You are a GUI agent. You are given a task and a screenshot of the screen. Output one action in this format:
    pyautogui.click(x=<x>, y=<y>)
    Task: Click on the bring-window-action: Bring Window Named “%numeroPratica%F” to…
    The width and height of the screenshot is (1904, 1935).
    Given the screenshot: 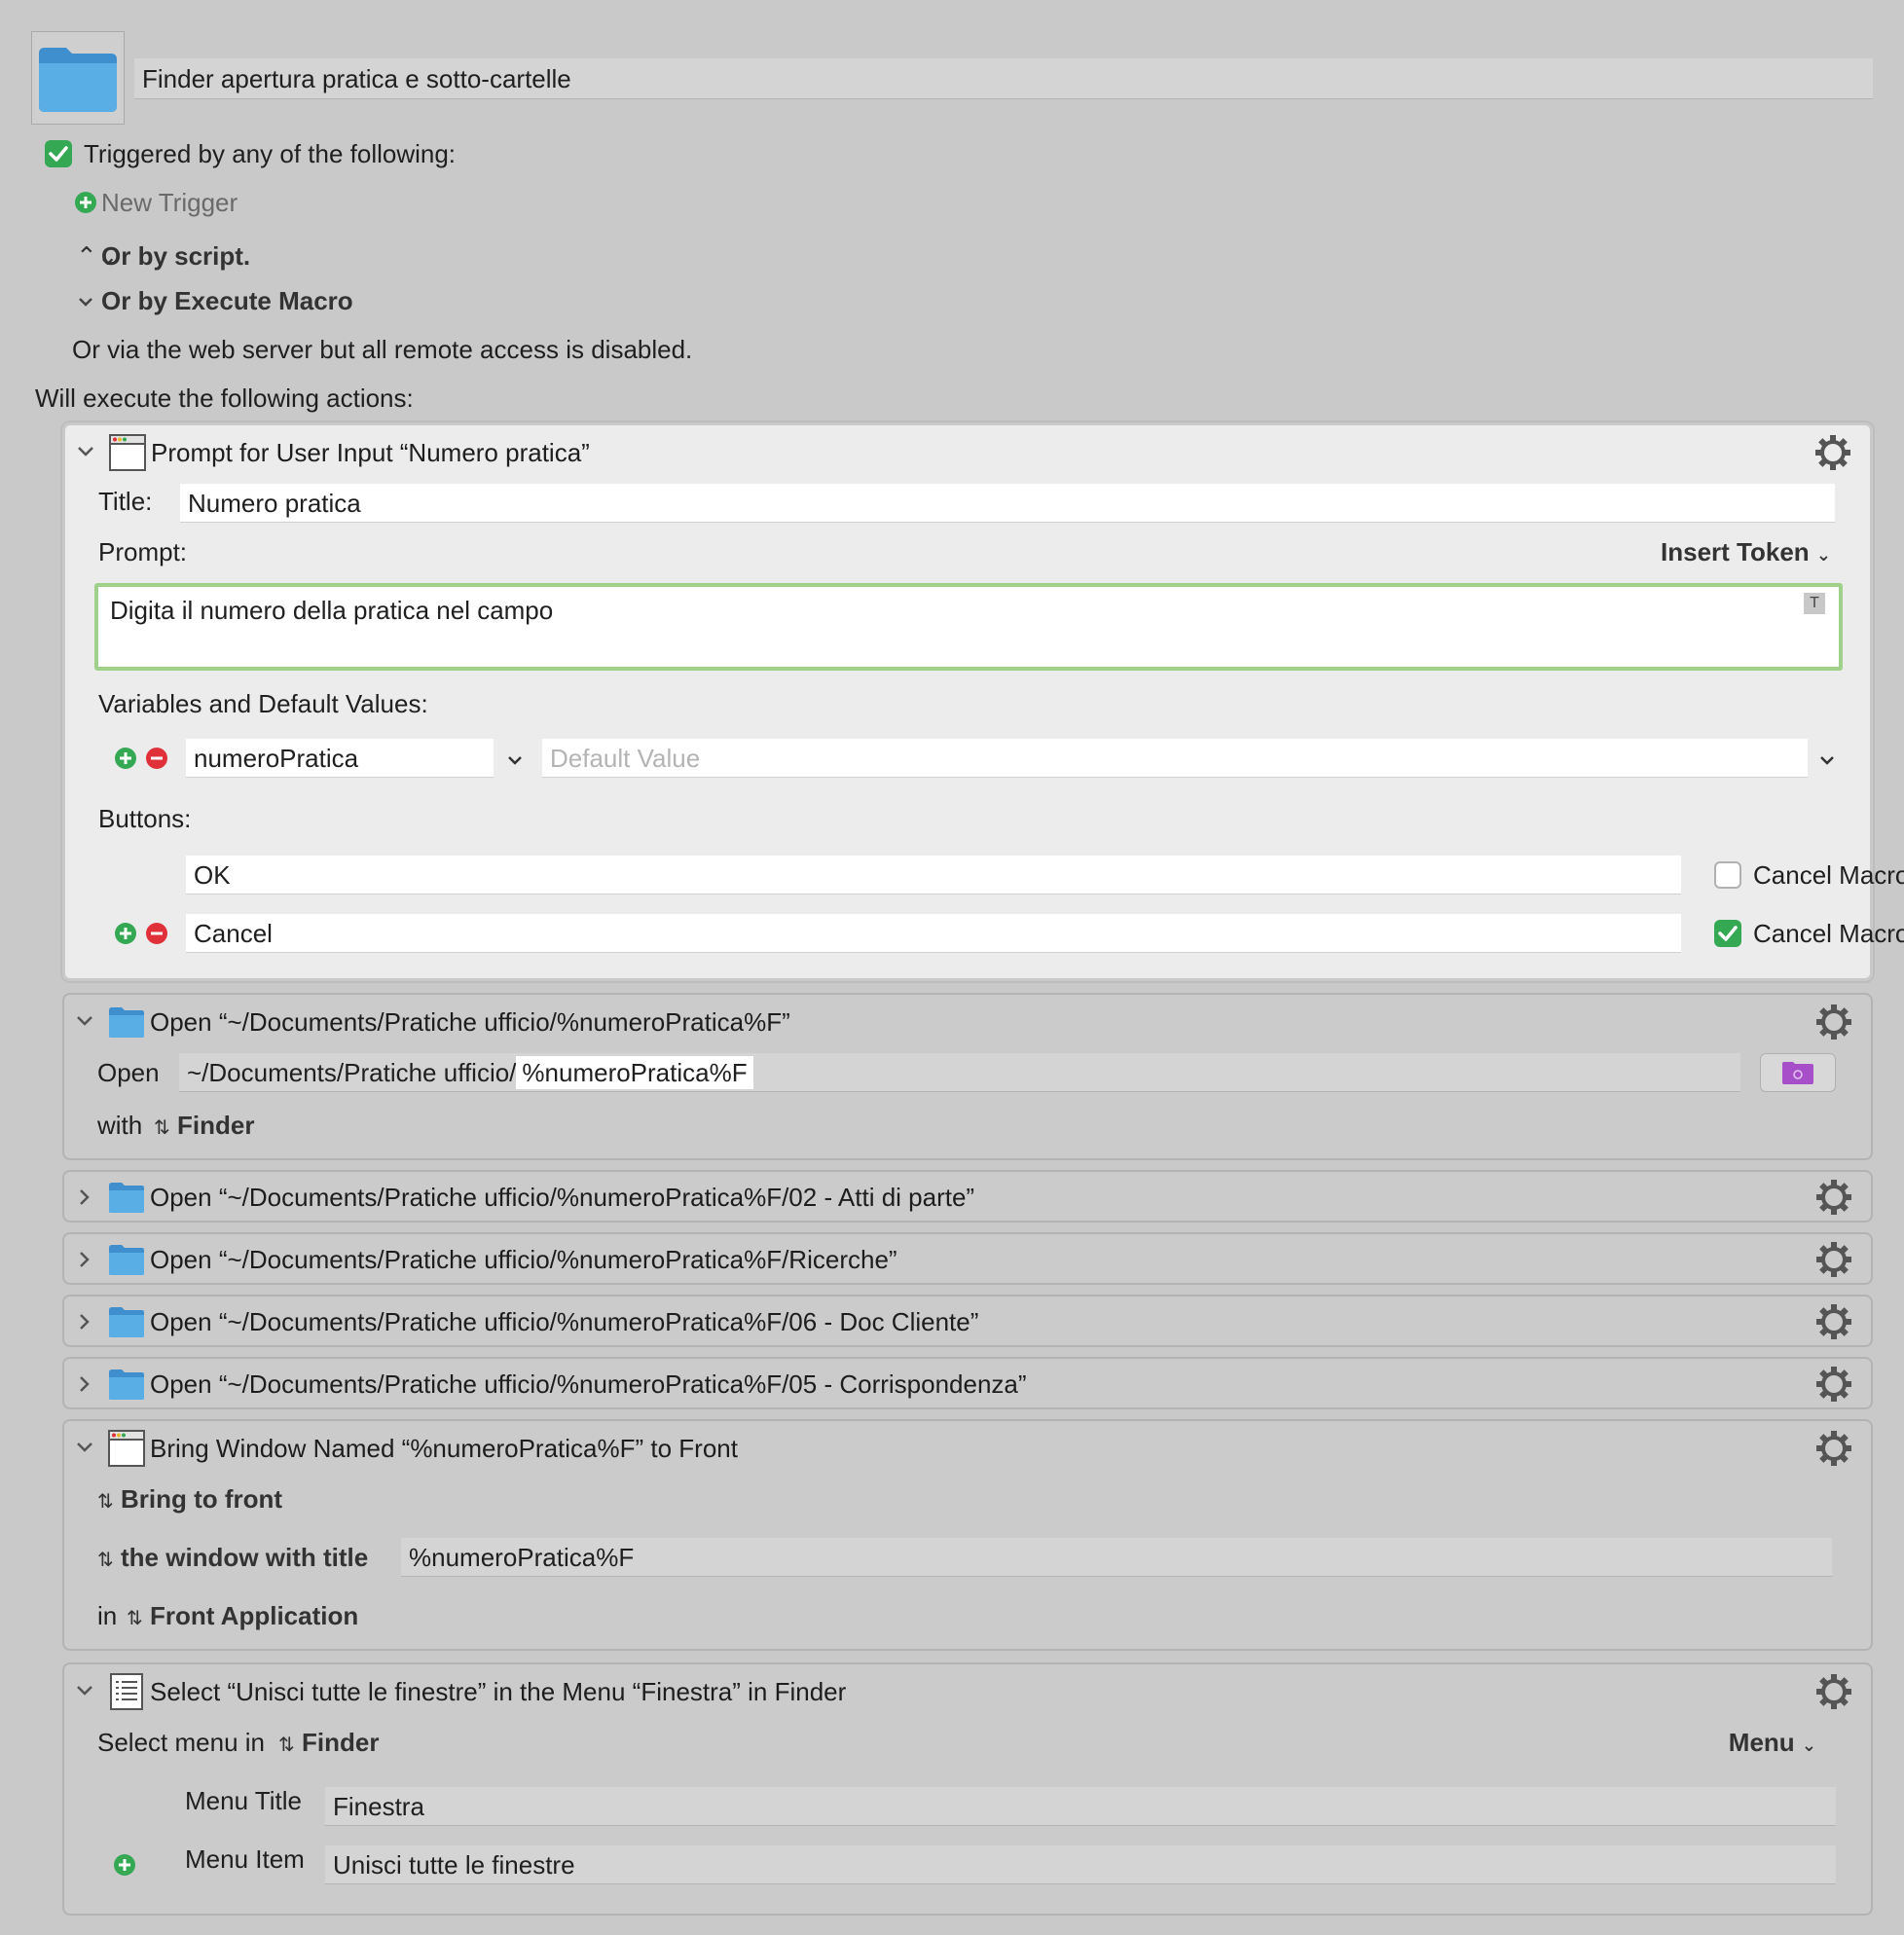 What is the action you would take?
    pyautogui.click(x=967, y=1535)
    